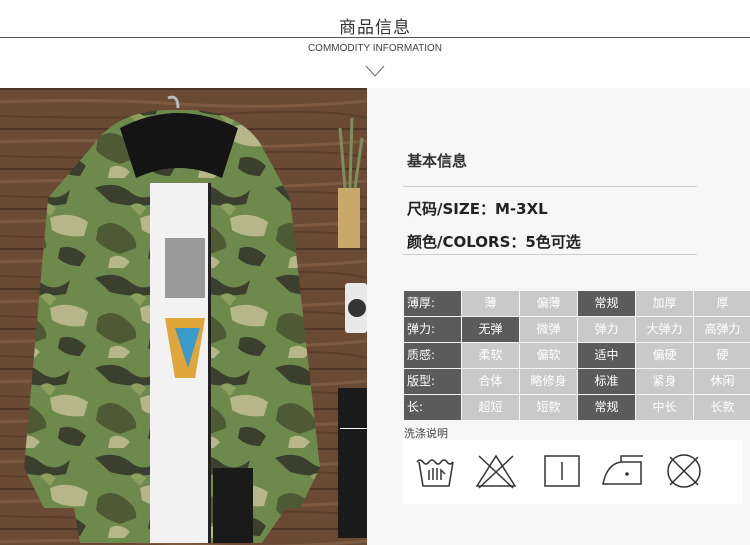 Image resolution: width=750 pixels, height=545 pixels. Describe the element at coordinates (496, 471) in the screenshot. I see `do-not-bleach-icon` at that location.